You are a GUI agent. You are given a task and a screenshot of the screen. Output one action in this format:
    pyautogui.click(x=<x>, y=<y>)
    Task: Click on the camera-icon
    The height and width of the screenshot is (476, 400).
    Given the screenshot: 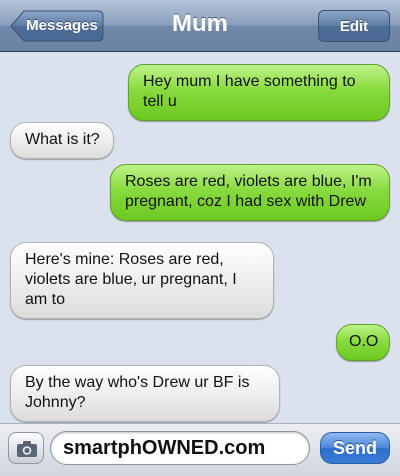 What is the action you would take?
    pyautogui.click(x=27, y=449)
    